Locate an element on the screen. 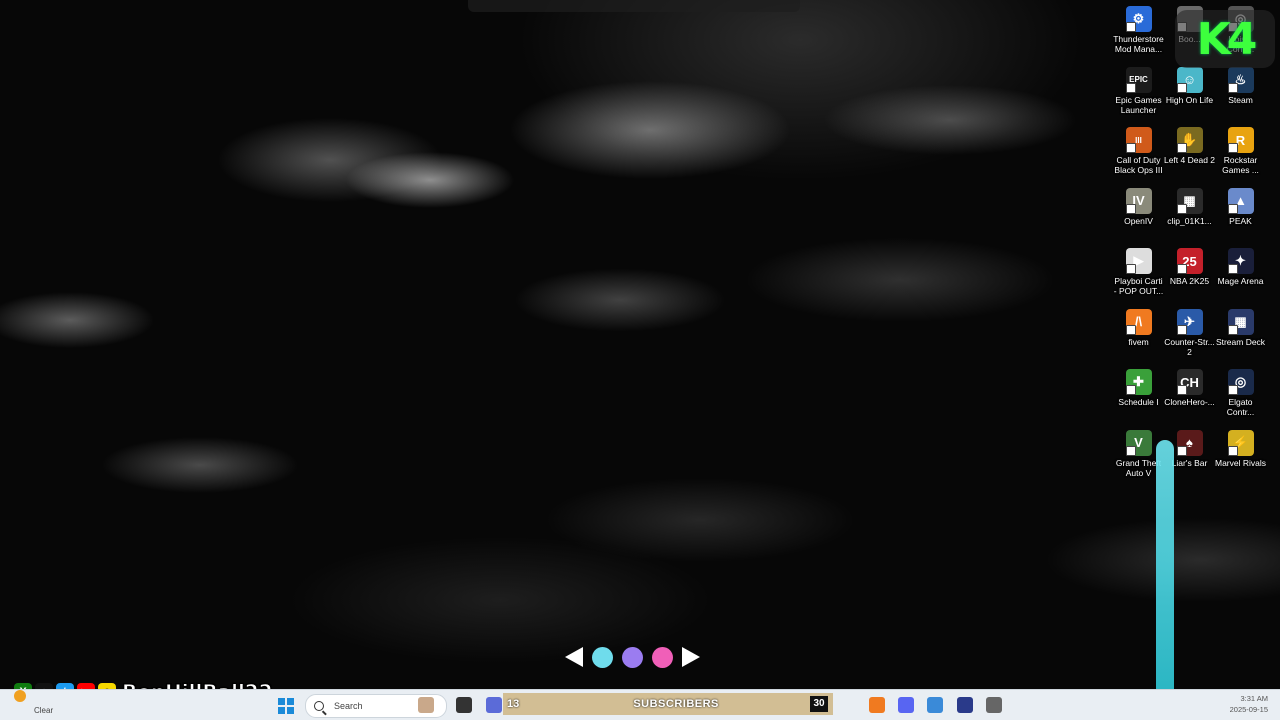 This screenshot has height=720, width=1280. desktop-shortcut-label: Marvel Rivals is located at coordinates (1240, 462).